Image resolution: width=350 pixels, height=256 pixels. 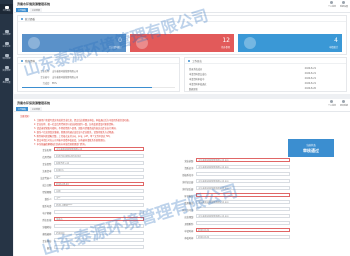 What do you see at coordinates (189, 231) in the screenshot?
I see `form-label: 申请时间:` at bounding box center [189, 231].